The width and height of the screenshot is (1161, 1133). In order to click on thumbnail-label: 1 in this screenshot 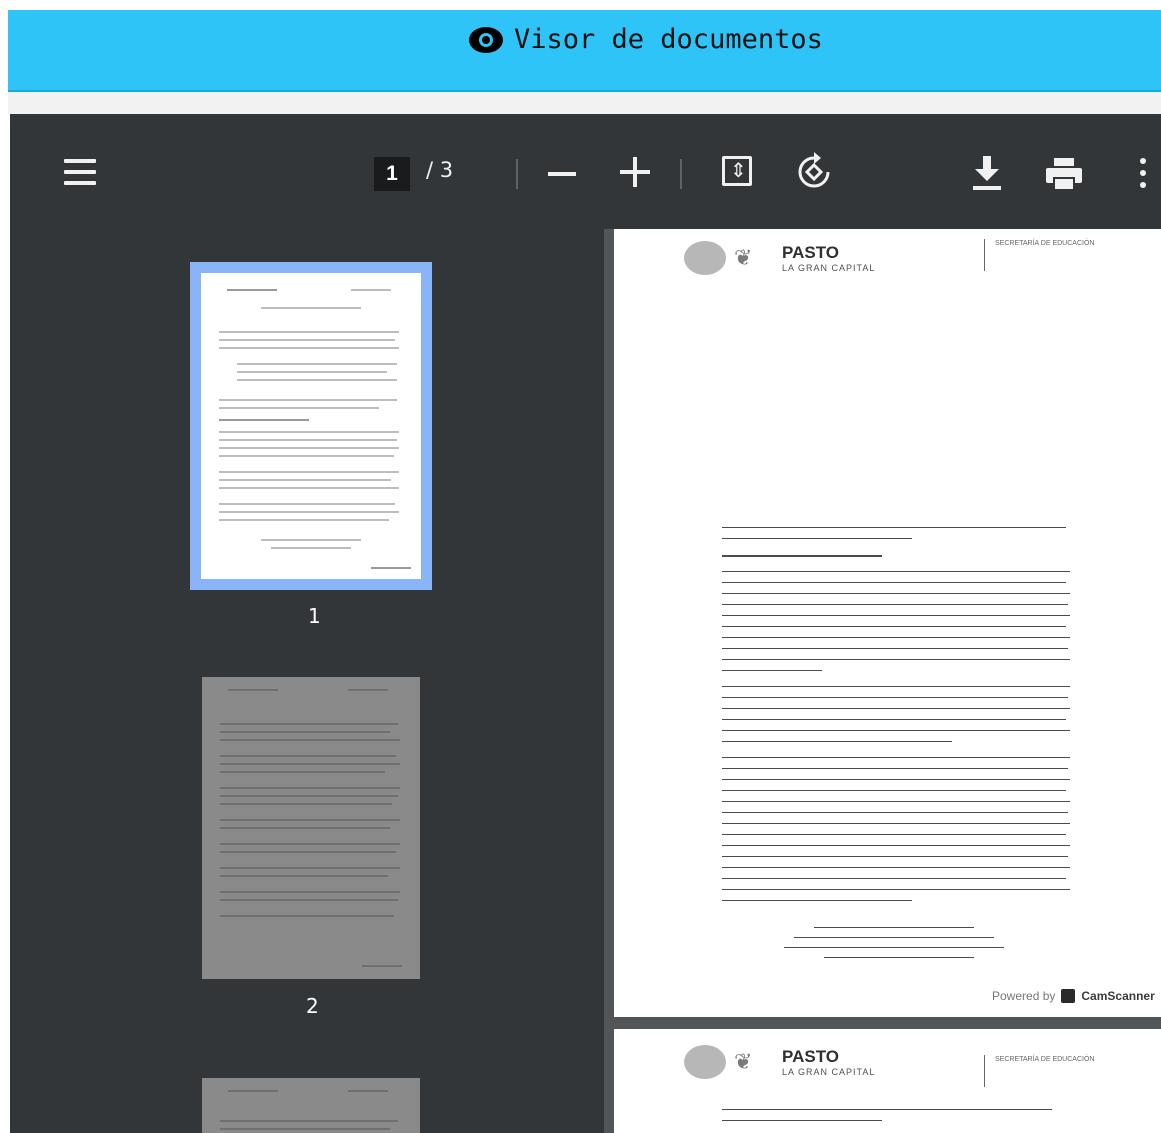, I will do `click(314, 616)`.